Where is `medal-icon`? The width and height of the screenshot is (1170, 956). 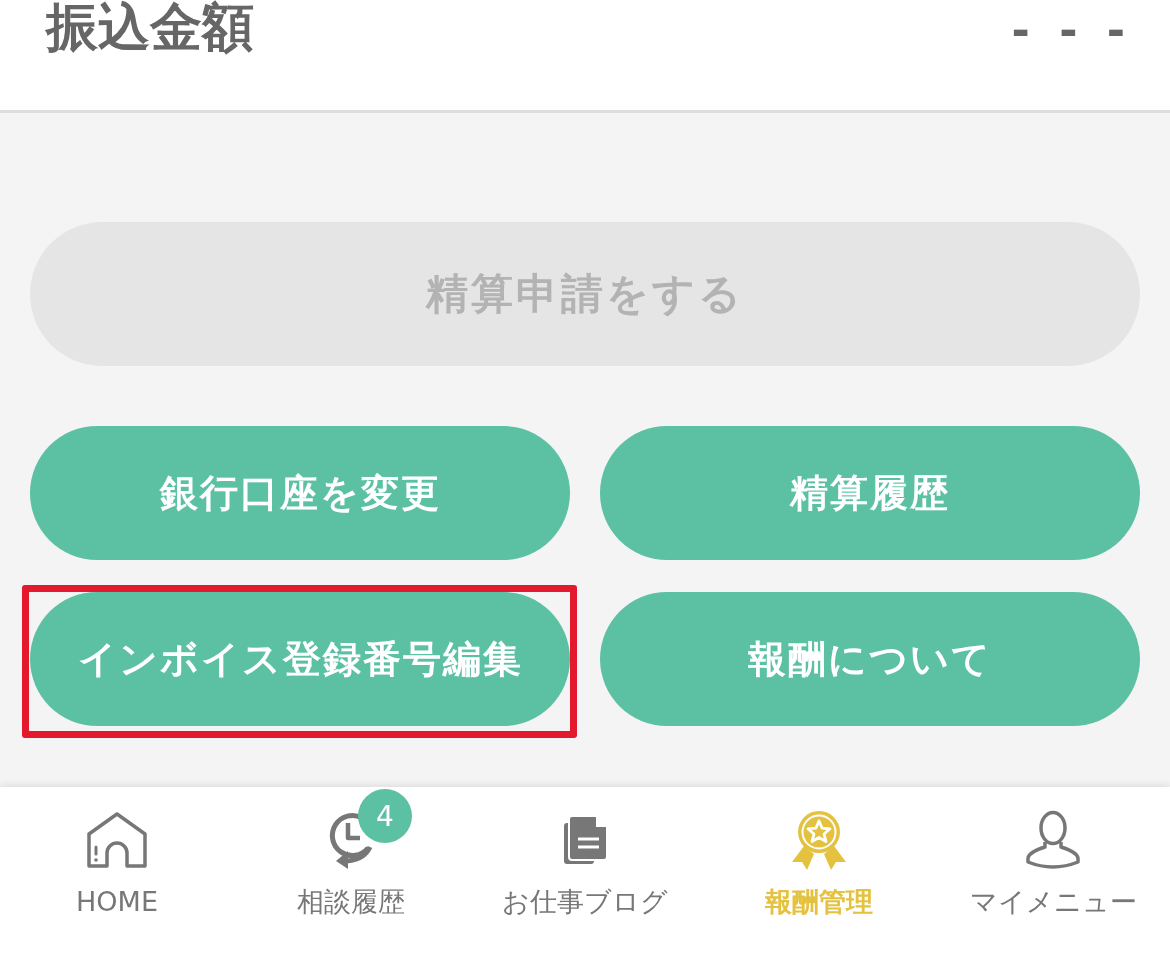
medal-icon is located at coordinates (819, 840).